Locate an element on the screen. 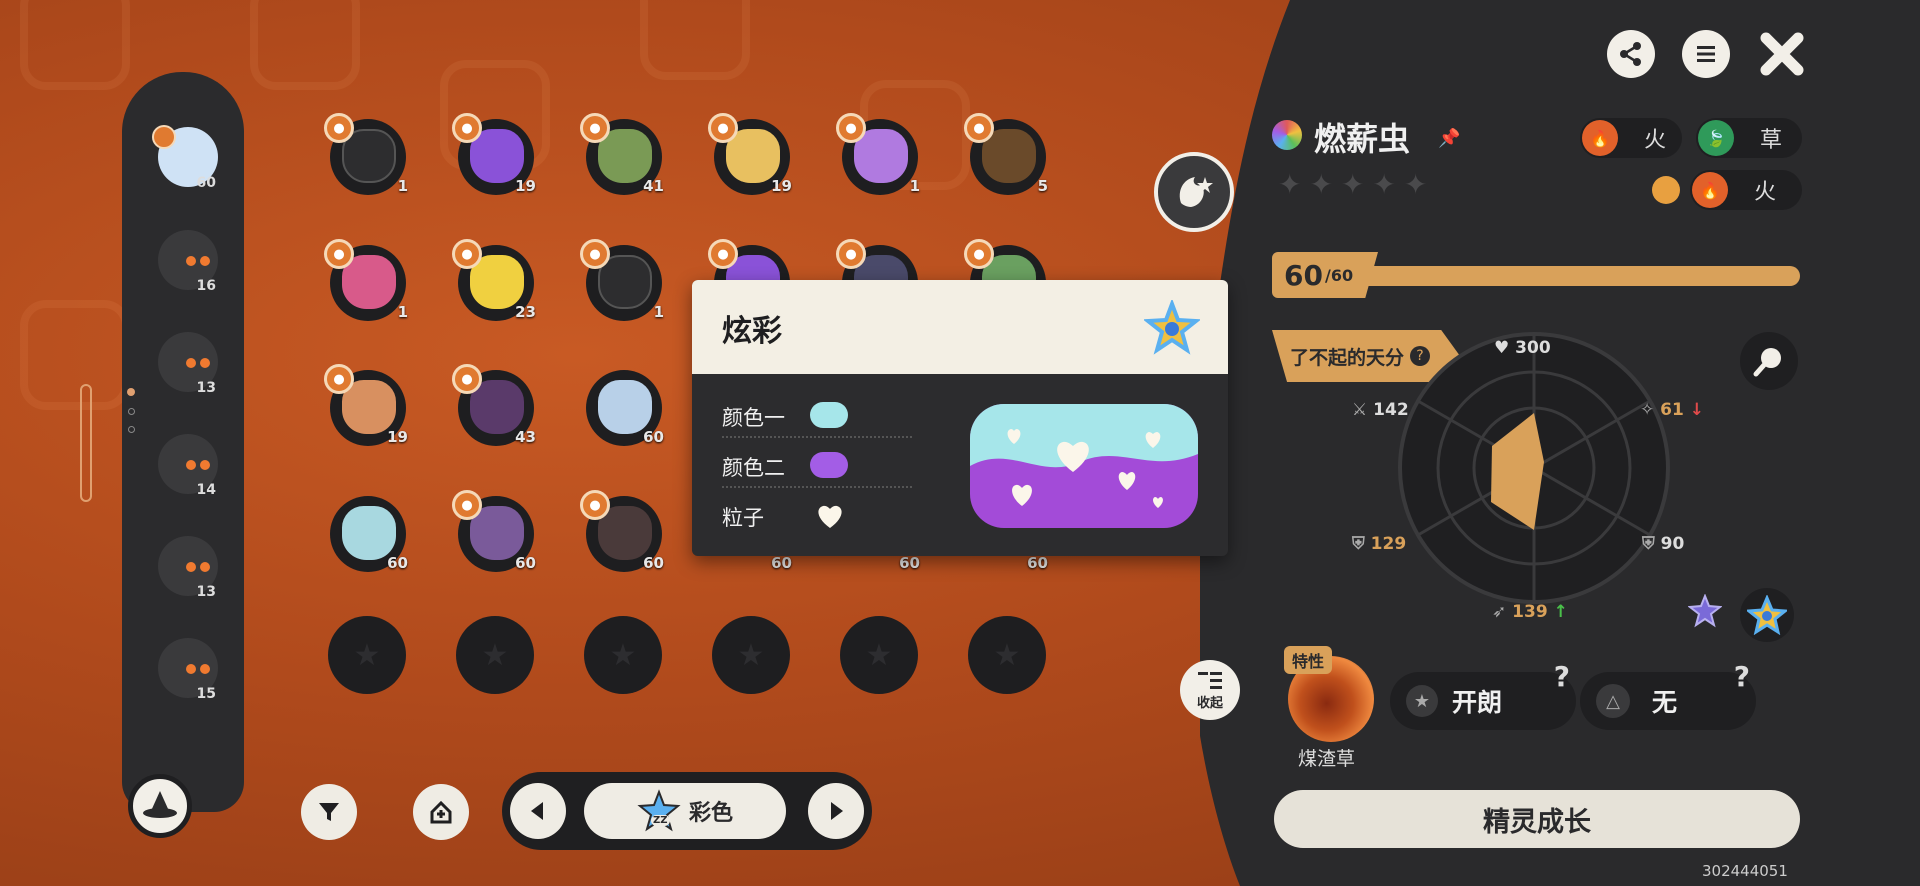 Image resolution: width=1920 pixels, height=886 pixels. trait-option-button: ★ 开朗 ? is located at coordinates (1483, 695).